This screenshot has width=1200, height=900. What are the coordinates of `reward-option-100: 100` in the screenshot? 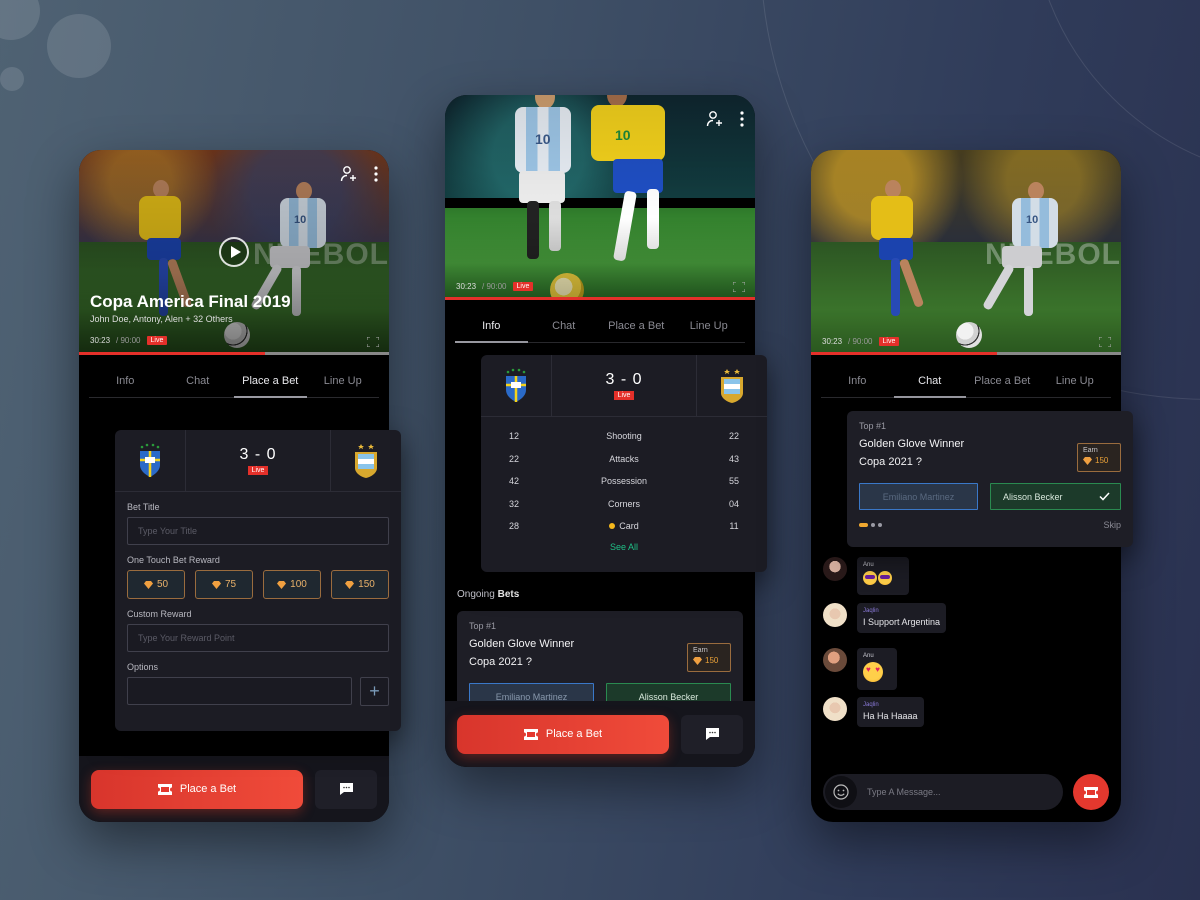 It's located at (292, 584).